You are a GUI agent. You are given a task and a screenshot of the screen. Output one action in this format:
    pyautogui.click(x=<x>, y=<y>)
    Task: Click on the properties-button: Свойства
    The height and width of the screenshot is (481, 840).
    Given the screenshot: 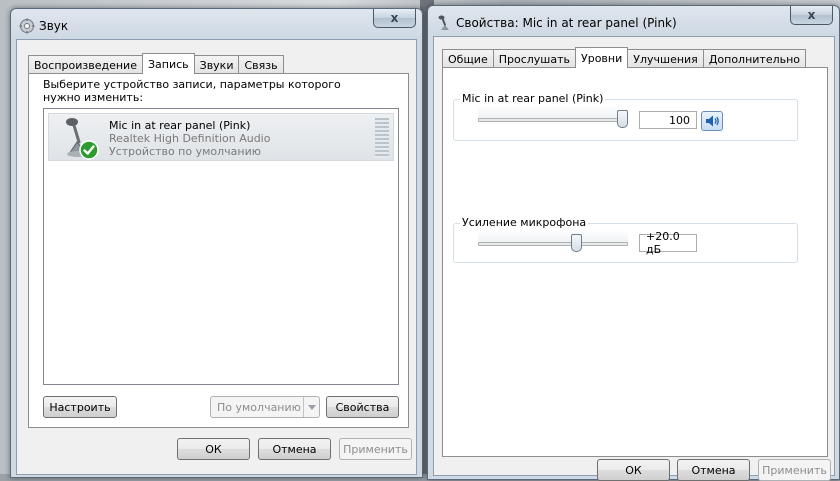 What is the action you would take?
    pyautogui.click(x=362, y=407)
    